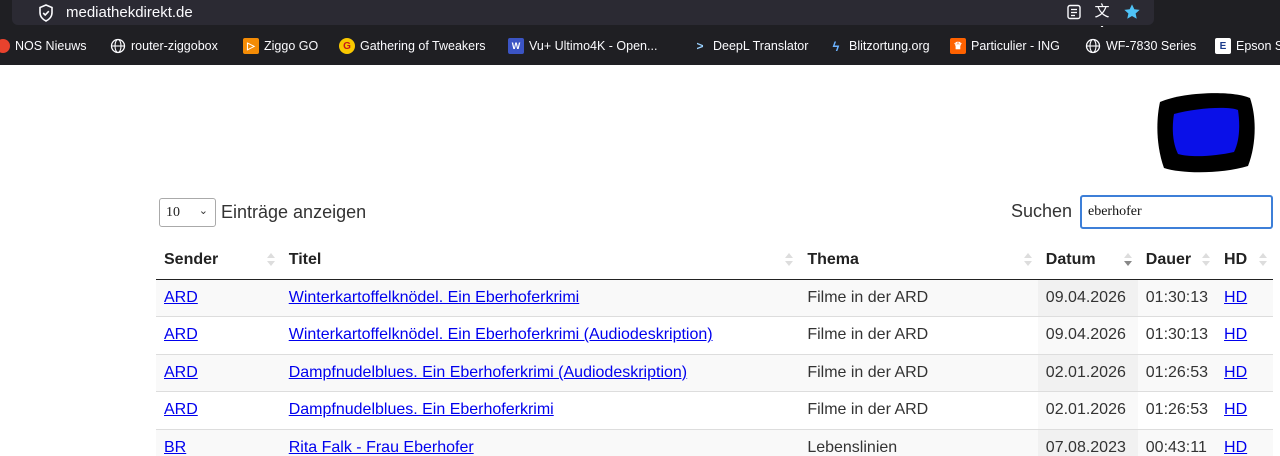 The width and height of the screenshot is (1280, 456). What do you see at coordinates (218, 261) in the screenshot?
I see `column-header-sender: Sender` at bounding box center [218, 261].